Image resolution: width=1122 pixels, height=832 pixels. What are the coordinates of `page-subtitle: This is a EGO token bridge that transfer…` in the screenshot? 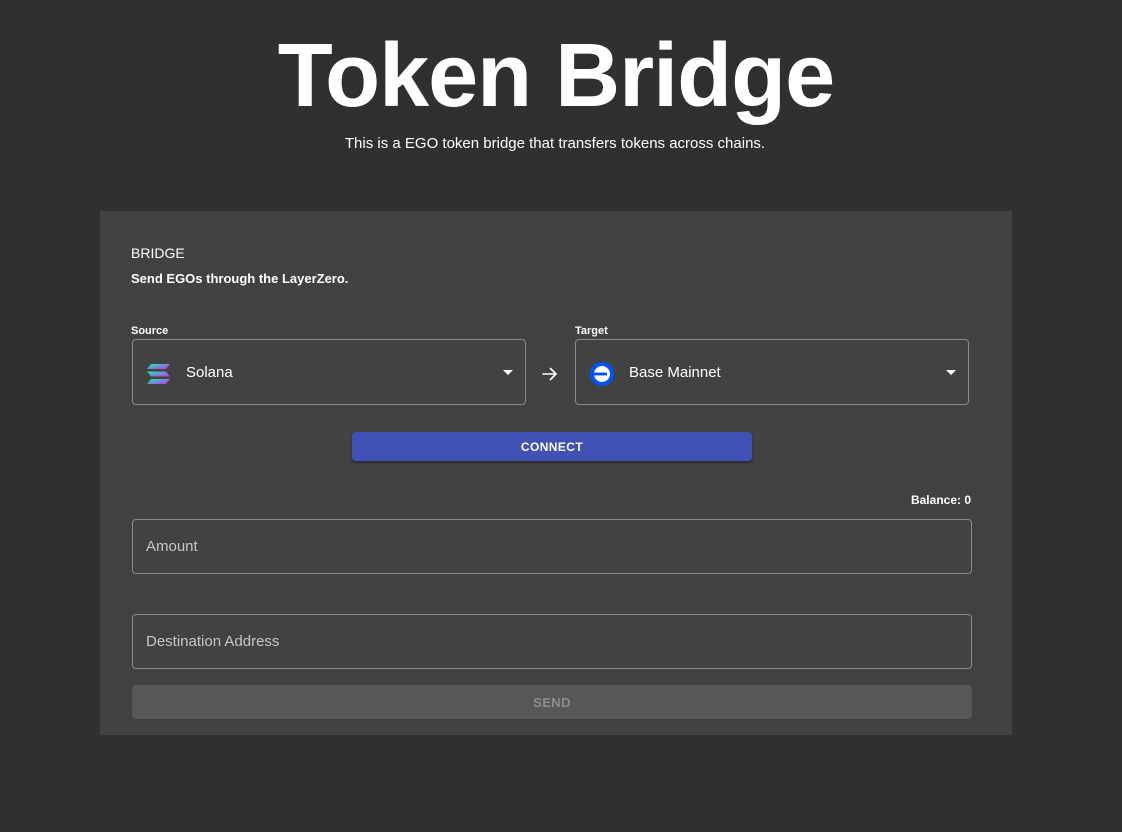 It's located at (555, 143).